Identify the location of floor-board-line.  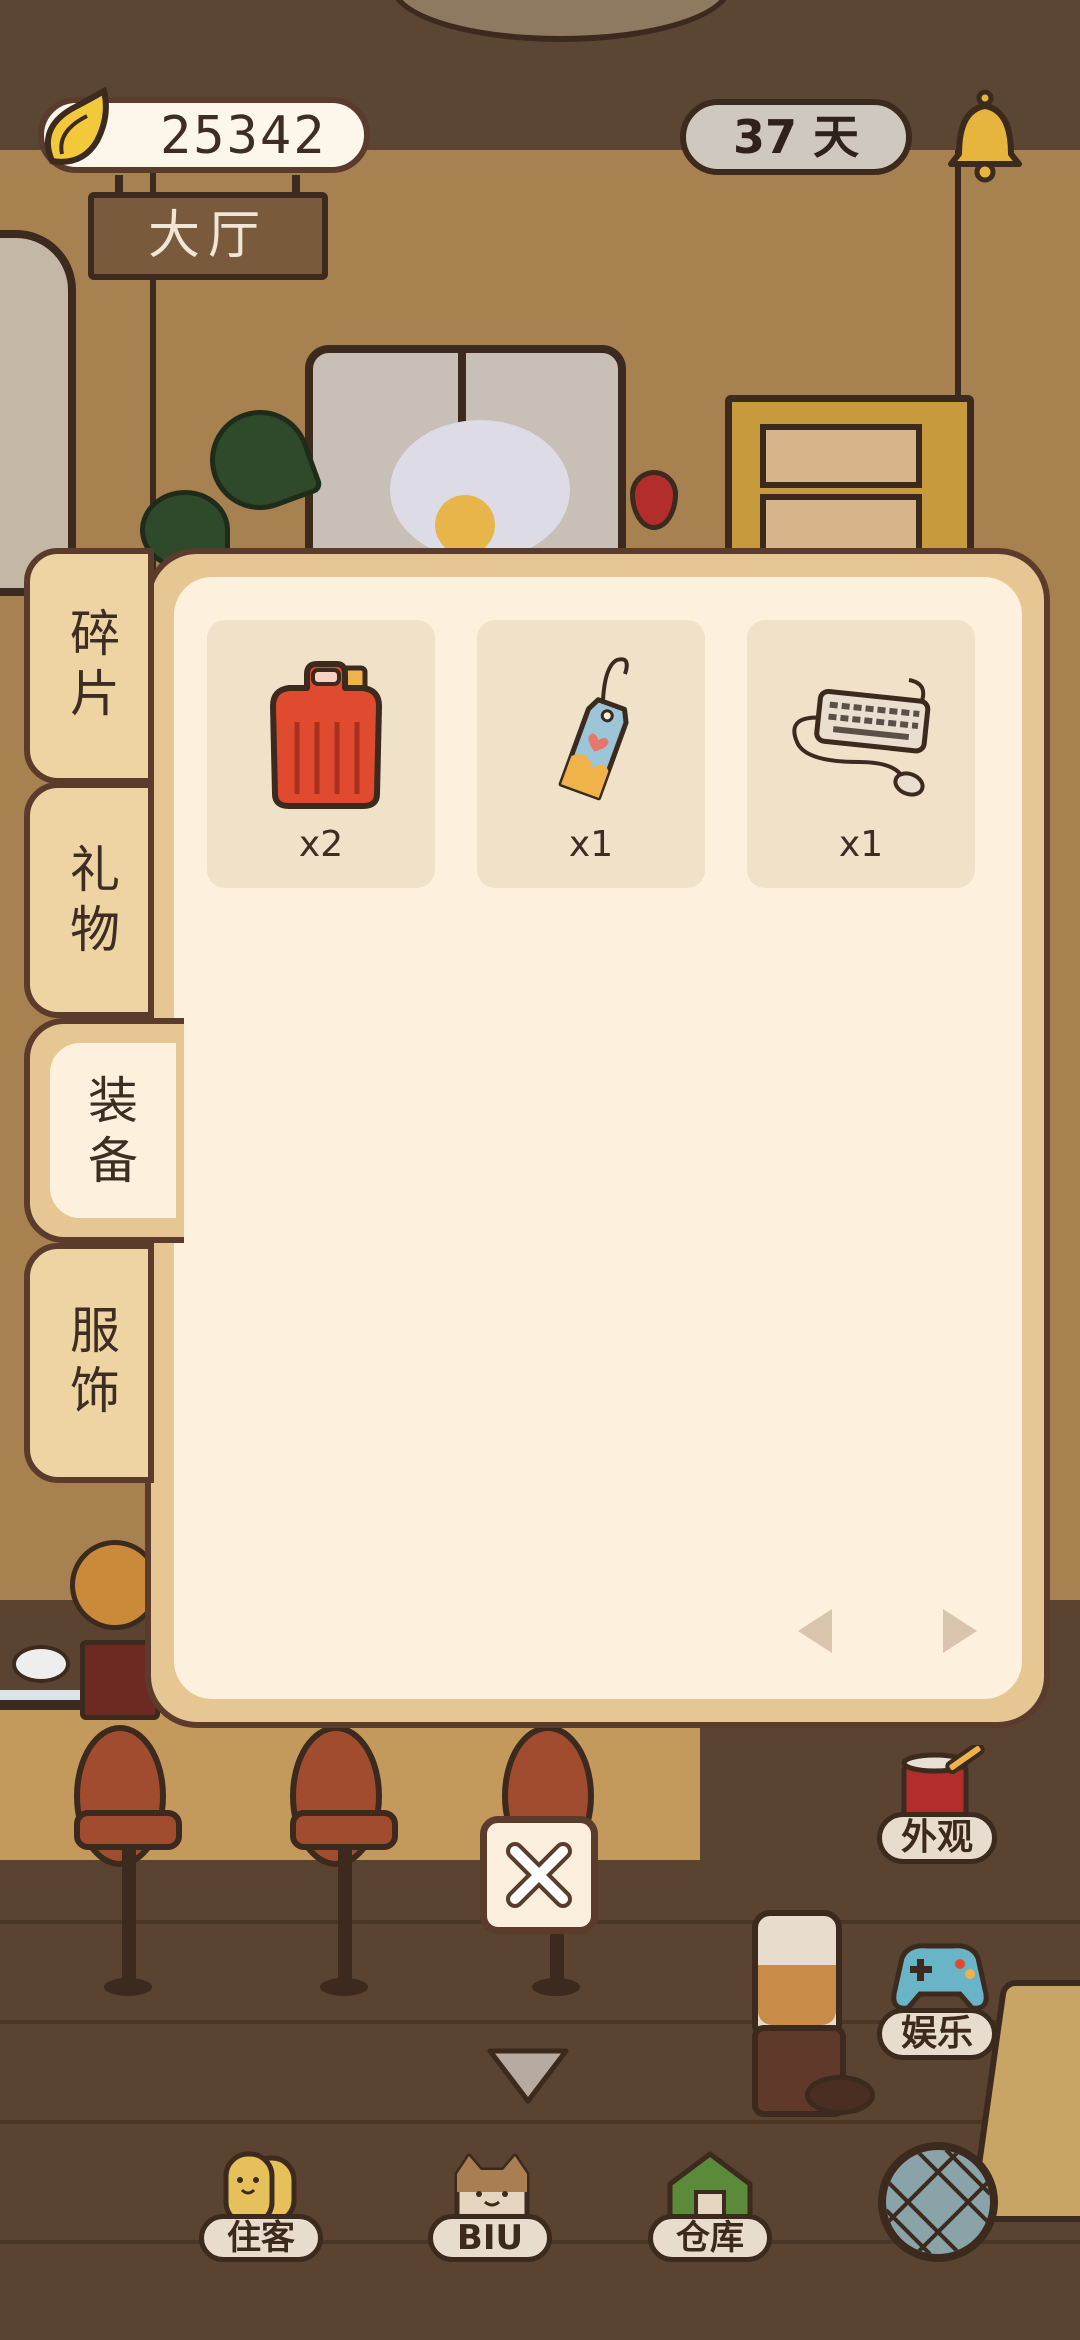
(540, 2122).